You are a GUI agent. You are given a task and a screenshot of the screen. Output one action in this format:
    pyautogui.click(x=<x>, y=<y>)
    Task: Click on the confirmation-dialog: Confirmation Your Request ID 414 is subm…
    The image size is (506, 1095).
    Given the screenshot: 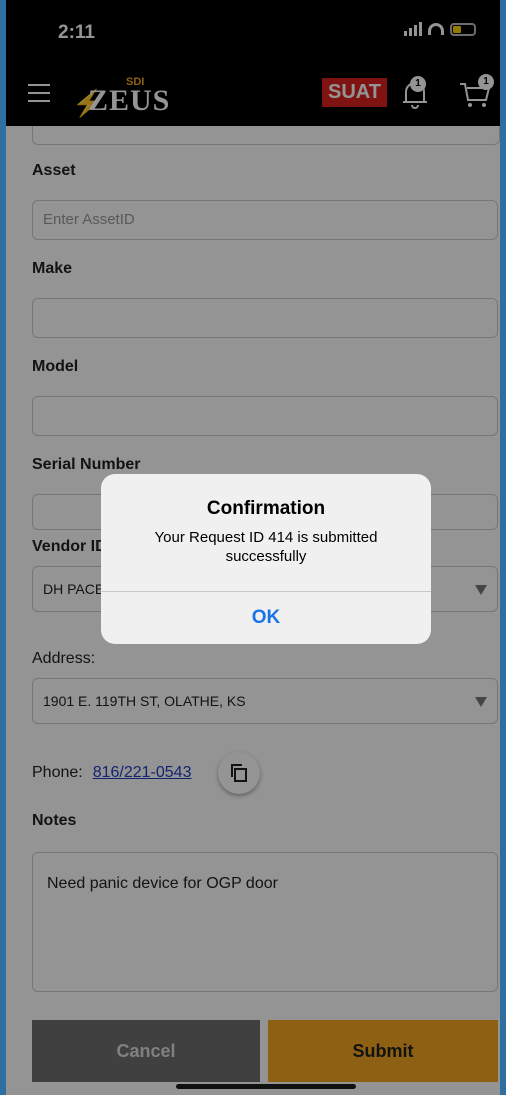 What is the action you would take?
    pyautogui.click(x=266, y=559)
    